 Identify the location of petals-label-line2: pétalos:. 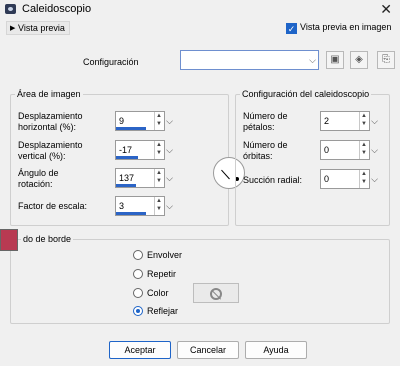
(259, 127).